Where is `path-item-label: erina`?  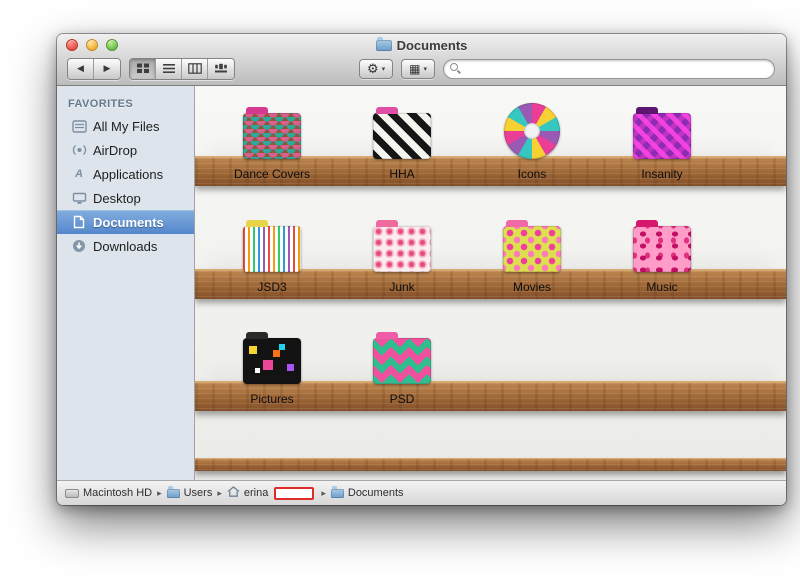 path-item-label: erina is located at coordinates (256, 493).